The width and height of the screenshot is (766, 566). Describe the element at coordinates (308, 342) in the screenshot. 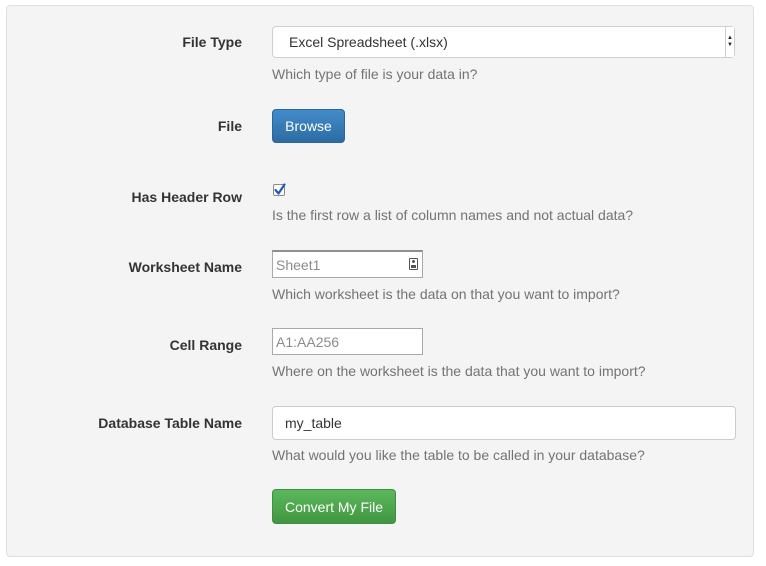

I see `cell-range-placeholder: A1:AA256` at that location.